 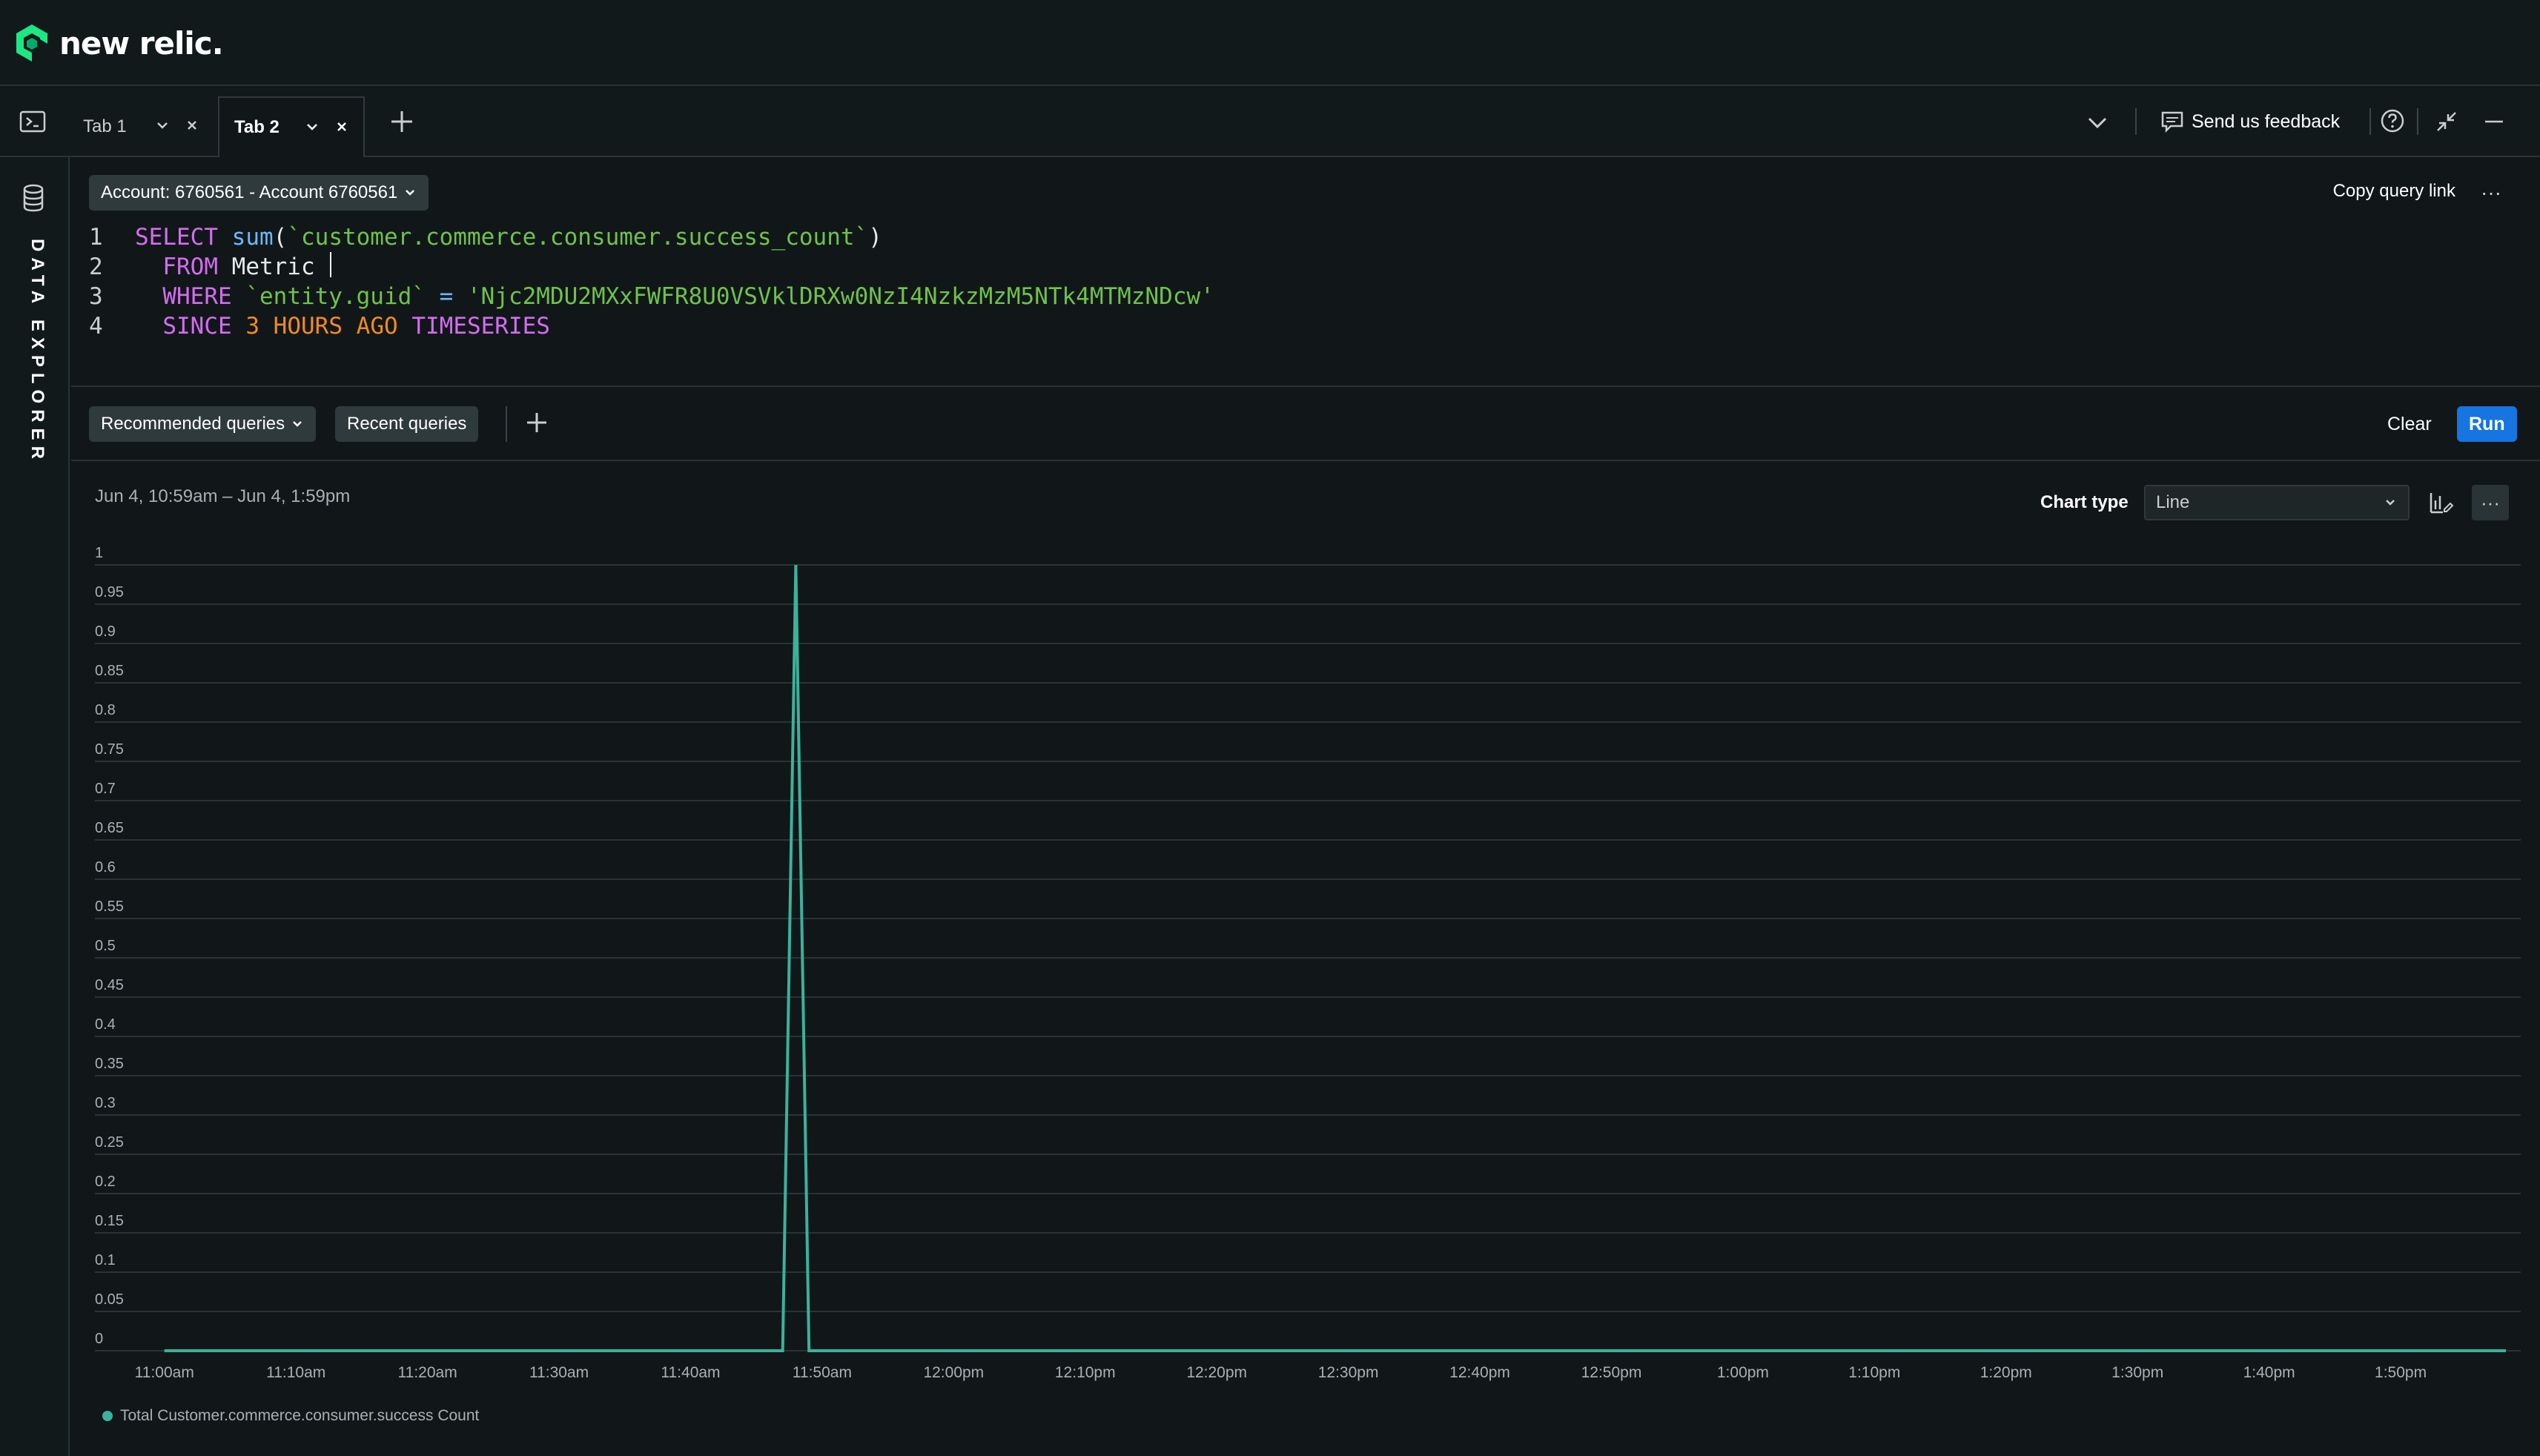 What do you see at coordinates (249, 192) in the screenshot?
I see `account-label: Account: 6760561 - Account 6760561` at bounding box center [249, 192].